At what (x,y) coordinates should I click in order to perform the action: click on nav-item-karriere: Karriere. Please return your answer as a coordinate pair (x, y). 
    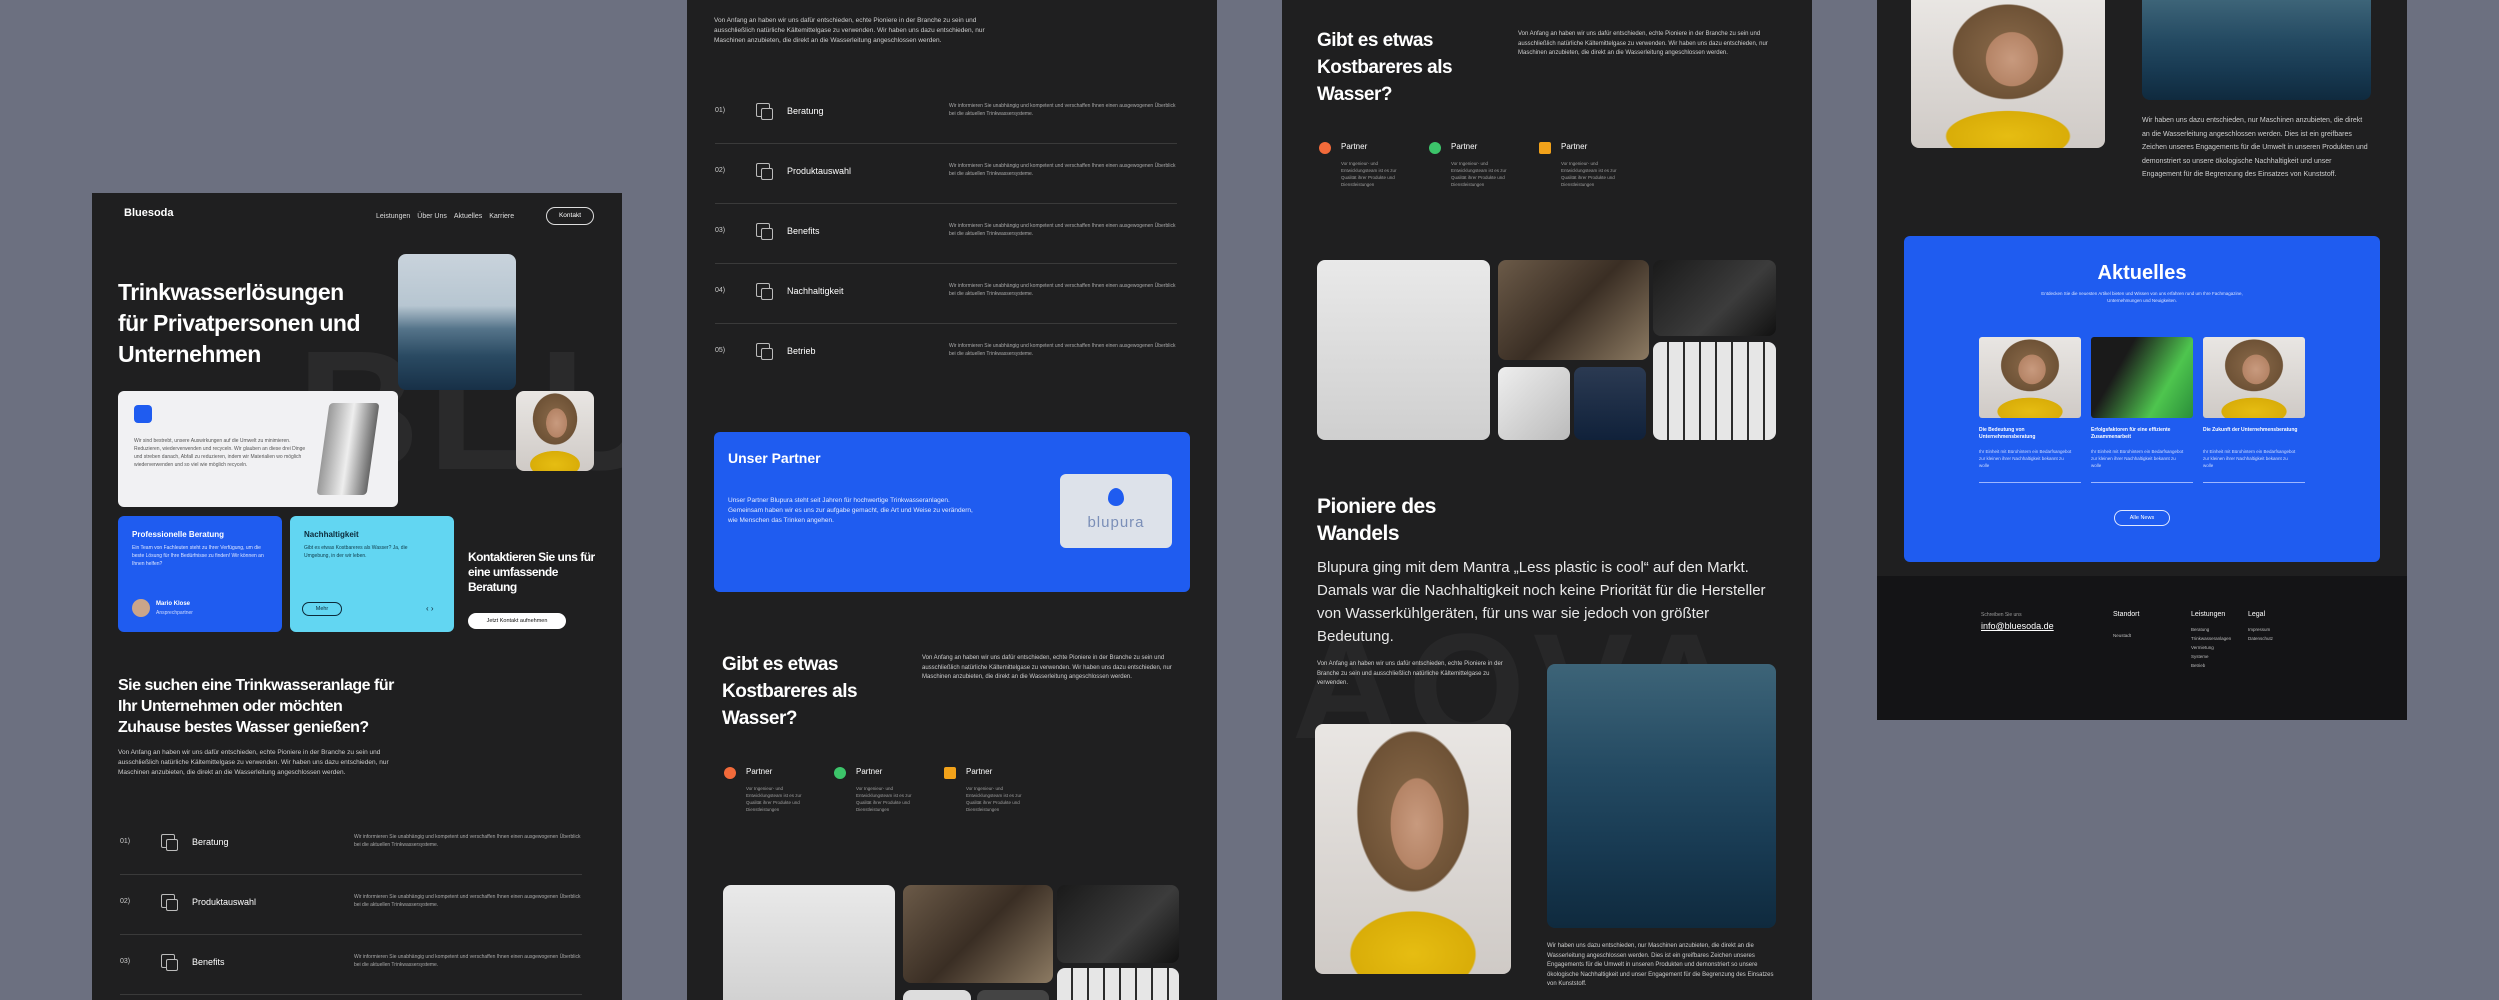
    Looking at the image, I should click on (501, 216).